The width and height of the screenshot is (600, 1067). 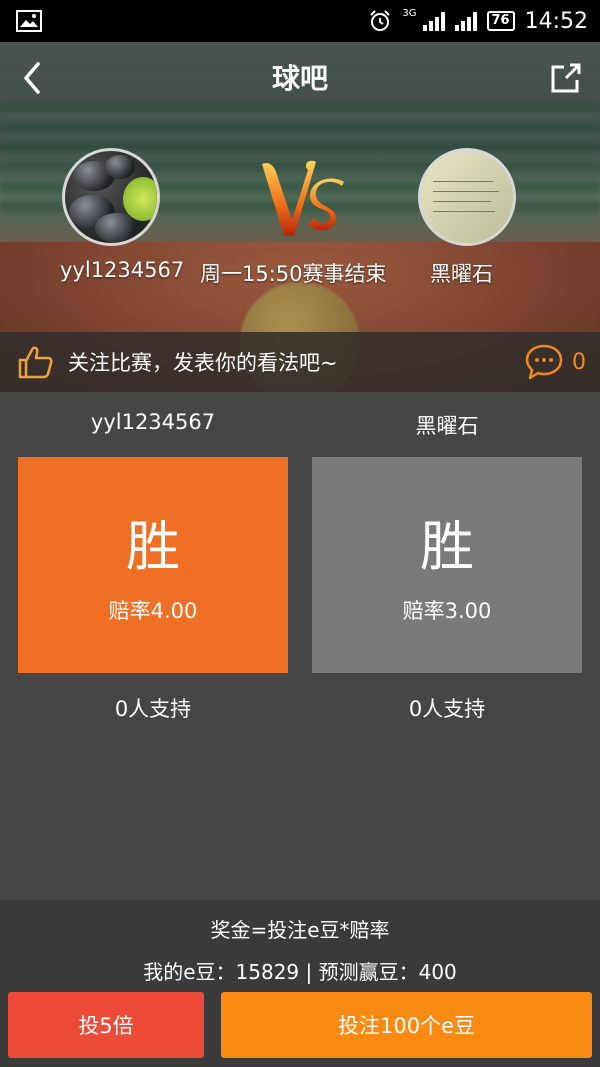 I want to click on comment-count-button: 0, so click(x=555, y=362).